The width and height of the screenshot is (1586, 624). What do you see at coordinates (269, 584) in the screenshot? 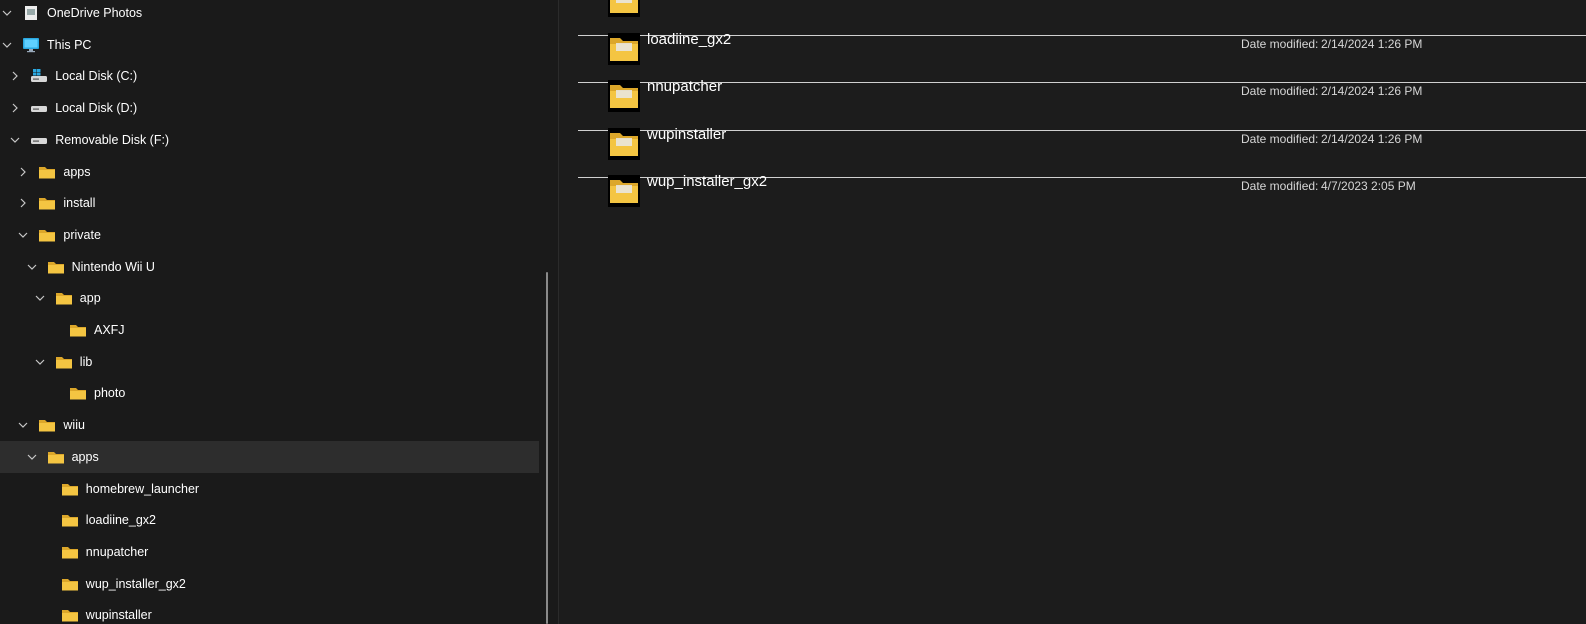
I see `nav-item-wup-installer-gx2: wup_installer_gx2` at bounding box center [269, 584].